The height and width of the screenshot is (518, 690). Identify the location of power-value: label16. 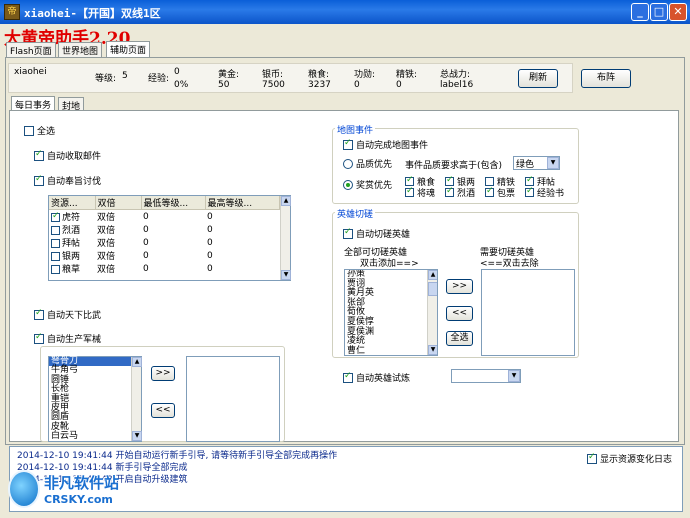
(457, 85).